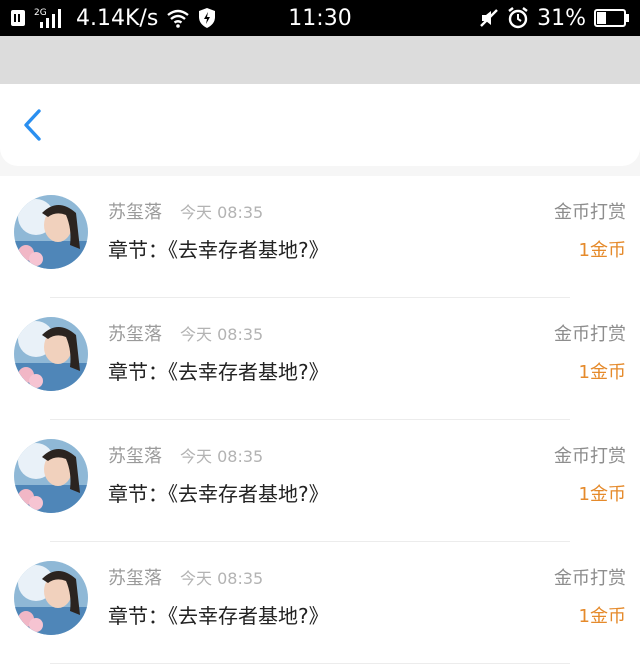 This screenshot has height=664, width=640. What do you see at coordinates (561, 18) in the screenshot?
I see `battery-percent: 31%` at bounding box center [561, 18].